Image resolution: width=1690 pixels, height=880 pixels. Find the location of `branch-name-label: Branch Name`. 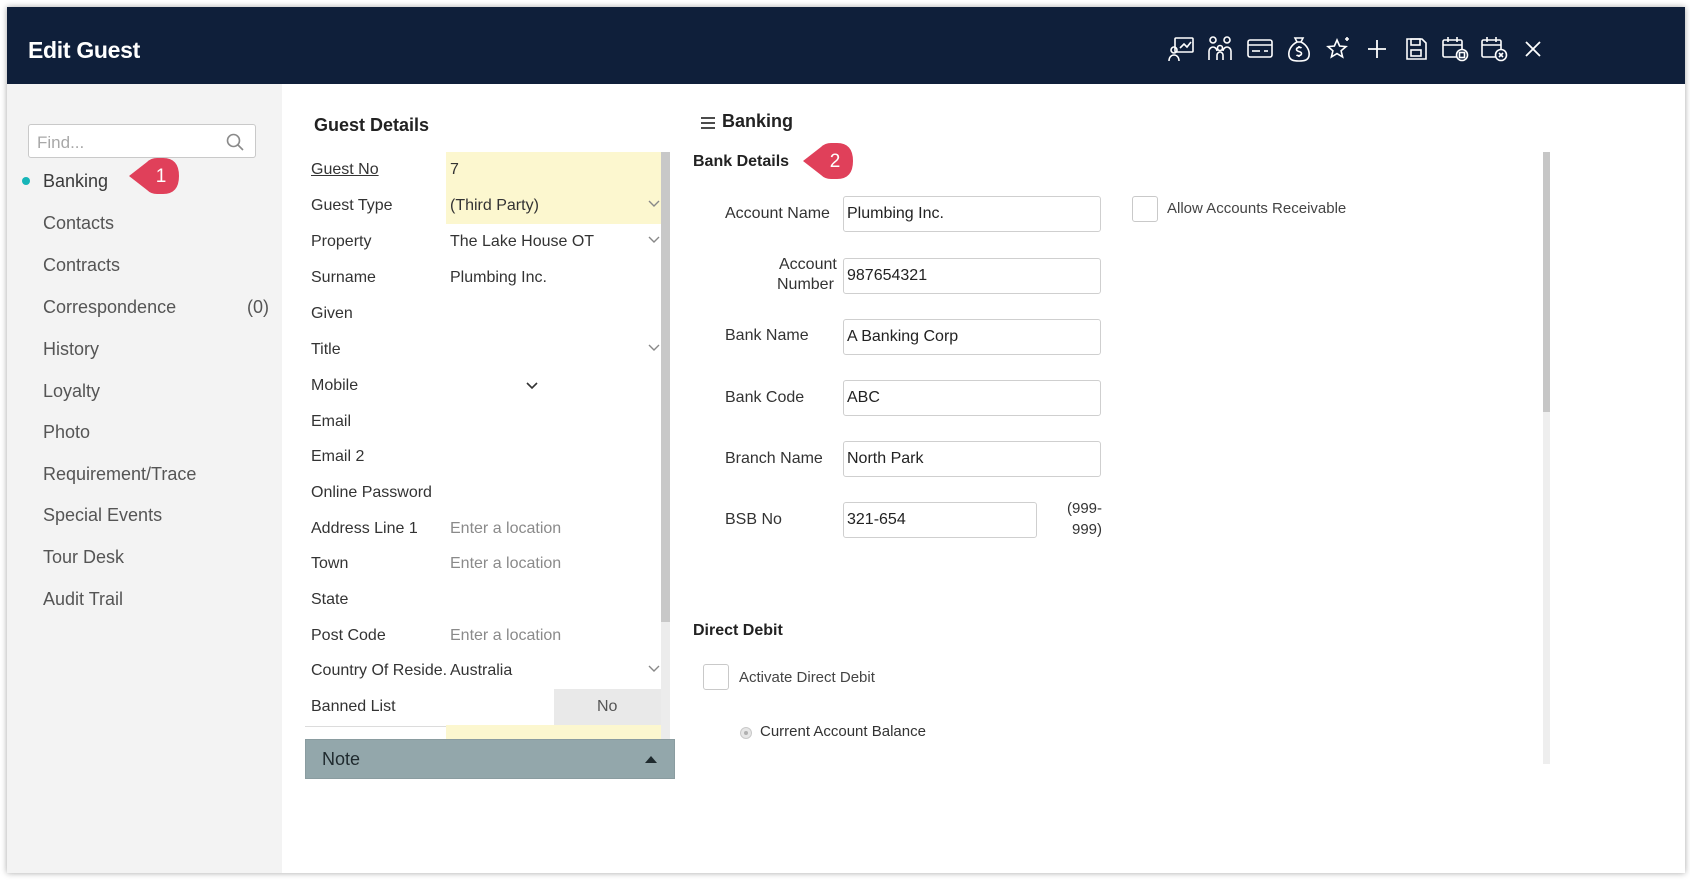

branch-name-label: Branch Name is located at coordinates (774, 458).